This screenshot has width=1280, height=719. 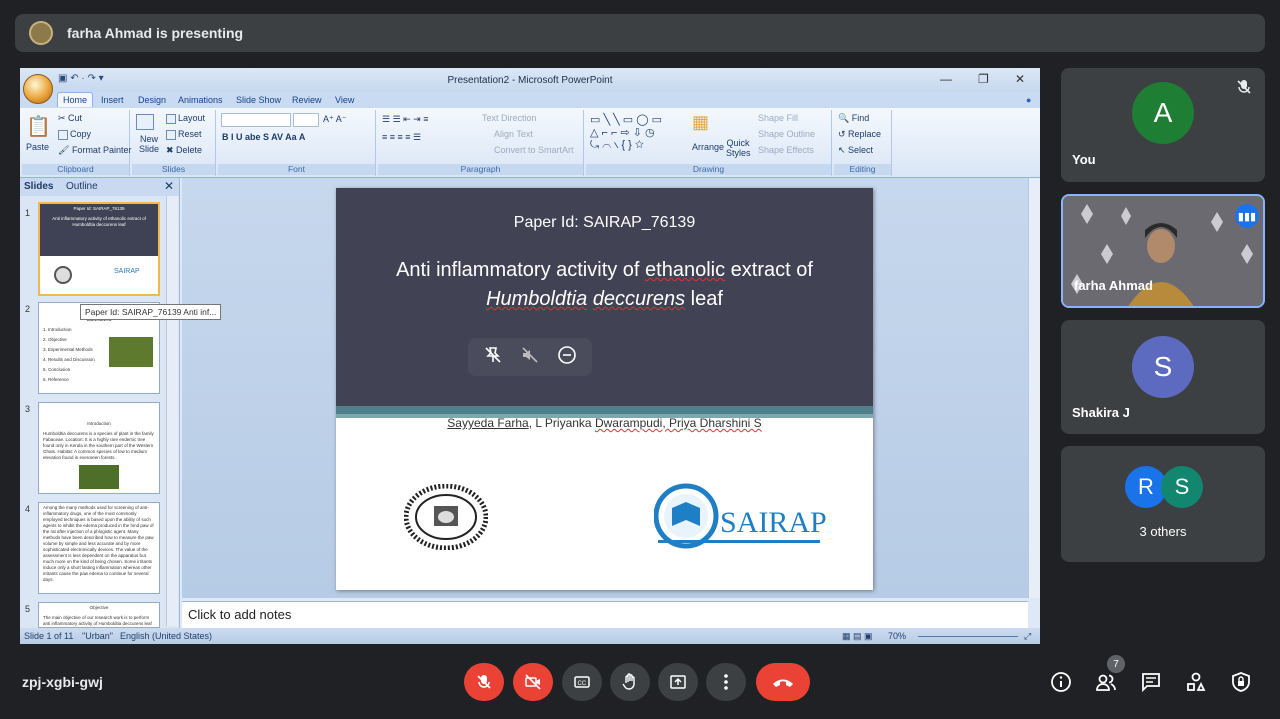 What do you see at coordinates (628, 423) in the screenshot?
I see `author-part: Dwarampudi` at bounding box center [628, 423].